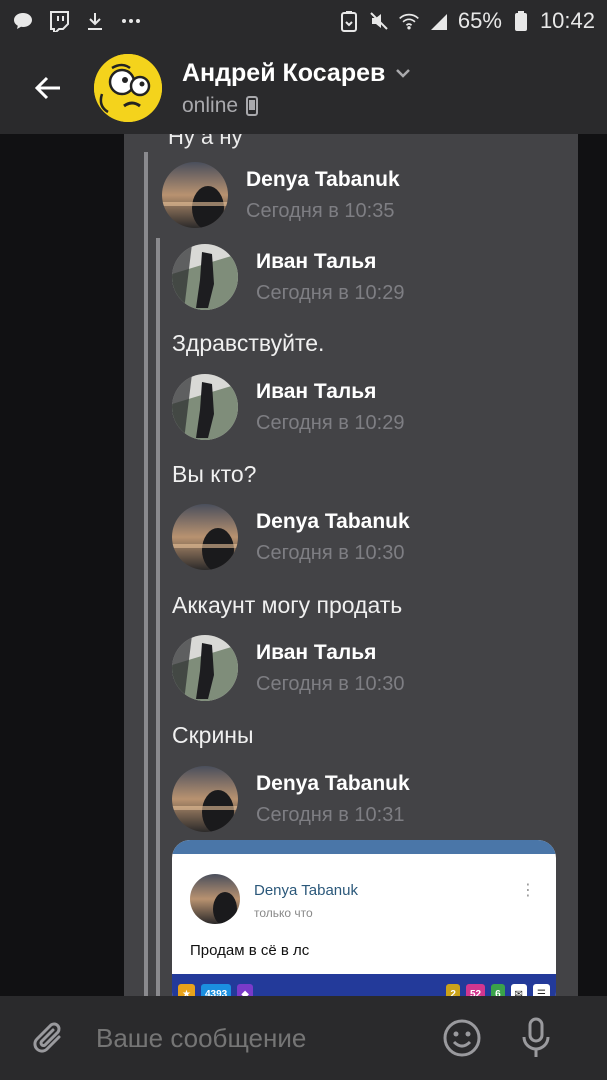 This screenshot has height=1080, width=607. I want to click on message-input, so click(266, 1038).